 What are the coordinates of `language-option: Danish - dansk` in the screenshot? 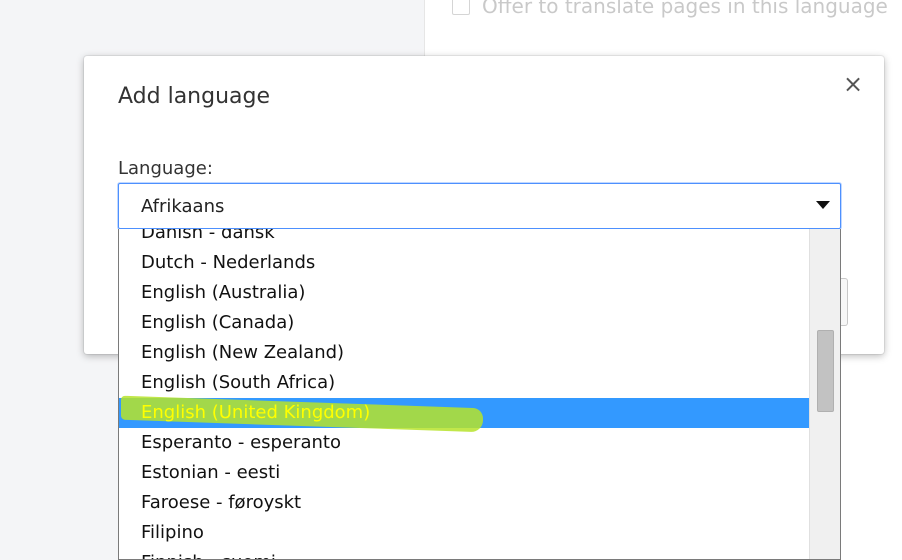 It's located at (465, 238).